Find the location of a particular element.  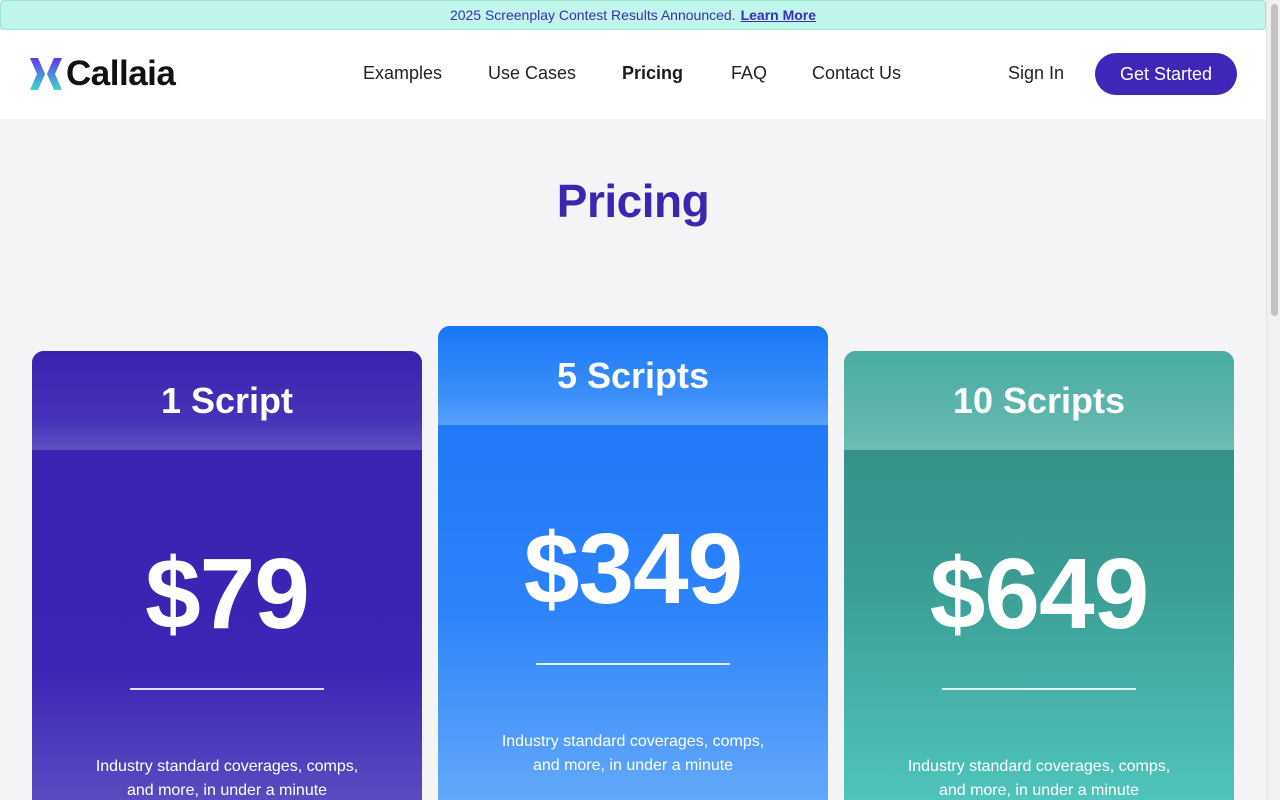

plan-name: 10 Scripts is located at coordinates (1039, 400).